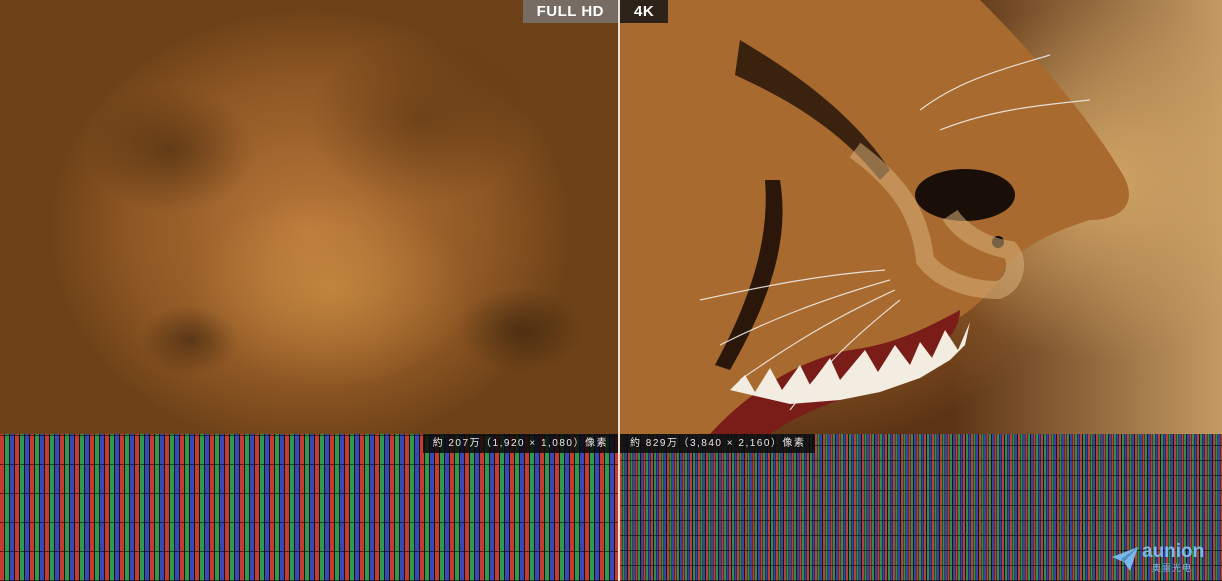 The image size is (1222, 581). I want to click on full-hd-subpixel-grid, so click(309, 507).